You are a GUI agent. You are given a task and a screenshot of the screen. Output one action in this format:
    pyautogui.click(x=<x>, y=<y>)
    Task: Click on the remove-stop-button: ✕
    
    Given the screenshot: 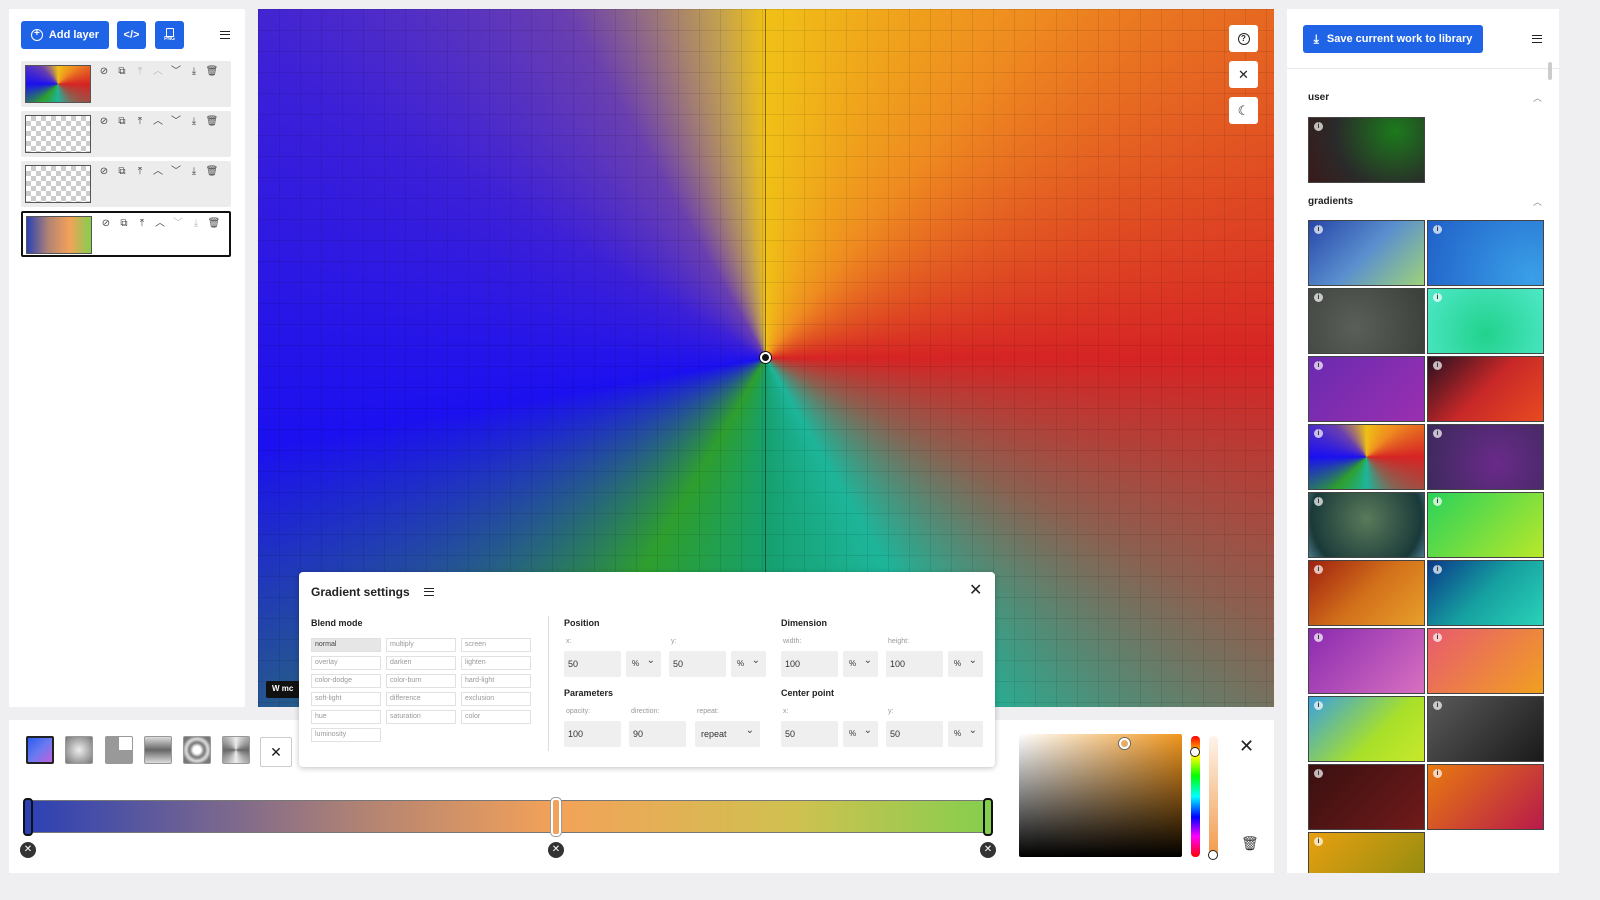 What is the action you would take?
    pyautogui.click(x=988, y=850)
    